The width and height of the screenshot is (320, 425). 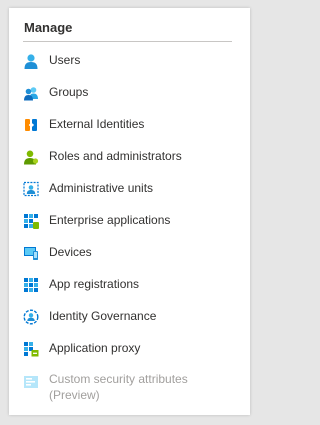 I want to click on menu-item-external-identities: External Identities, so click(x=129, y=125).